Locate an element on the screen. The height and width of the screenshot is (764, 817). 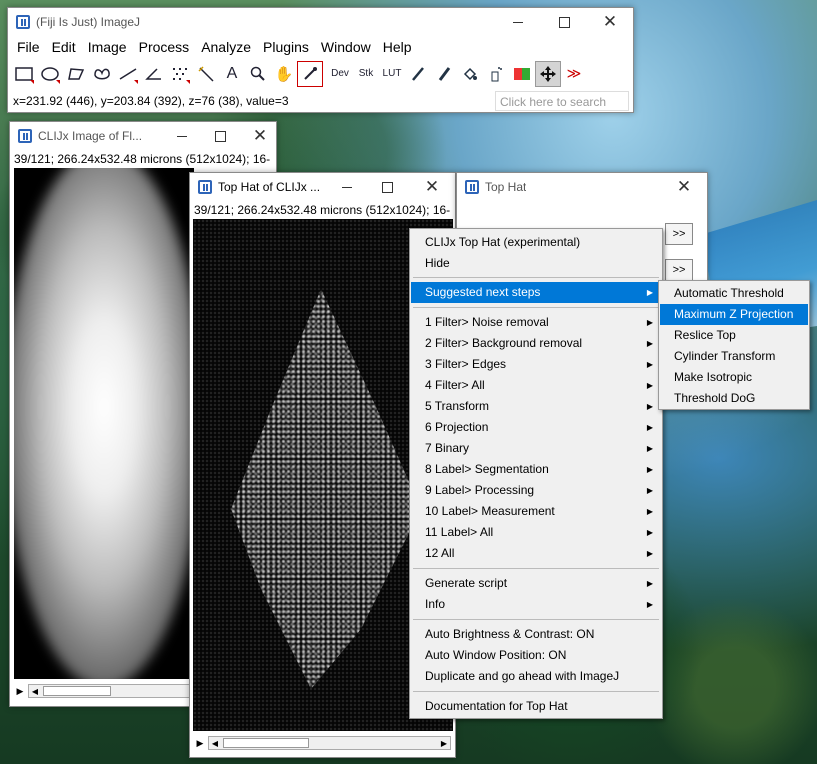
dialog-titlebar: Top Hat ✕ is located at coordinates (582, 187).